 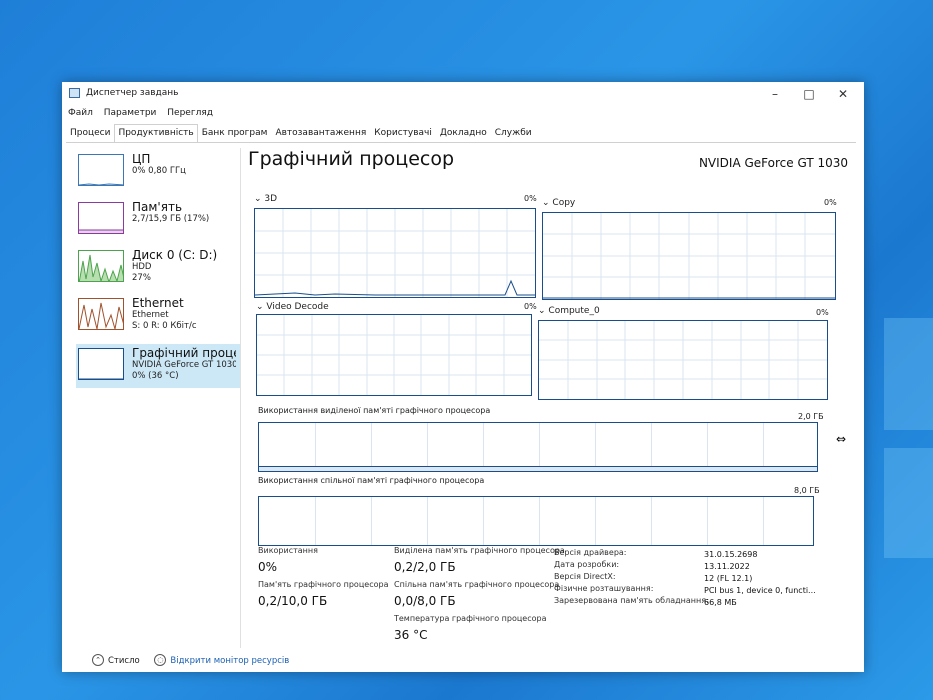 What do you see at coordinates (773, 163) in the screenshot?
I see `gpu-model-name: NVIDIA GeForce GT 1030` at bounding box center [773, 163].